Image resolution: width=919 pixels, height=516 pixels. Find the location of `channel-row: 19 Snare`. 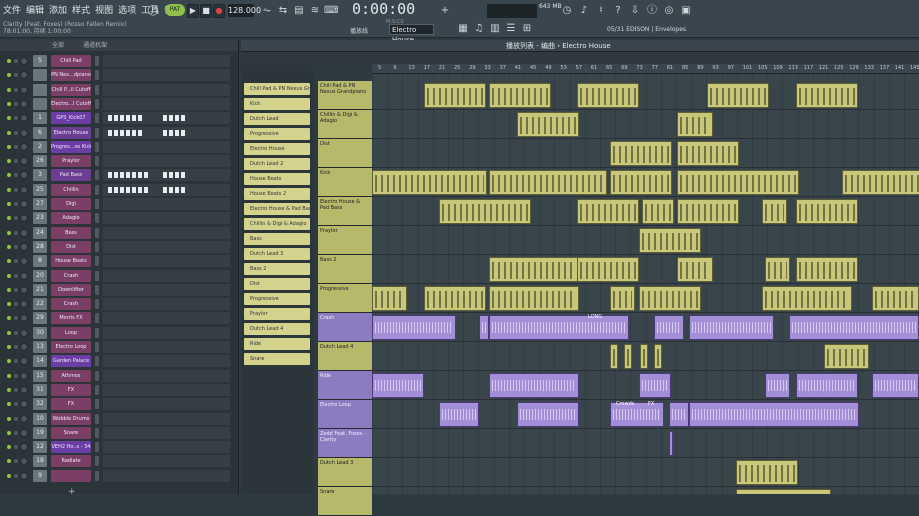

channel-row: 19 Snare is located at coordinates (119, 433).